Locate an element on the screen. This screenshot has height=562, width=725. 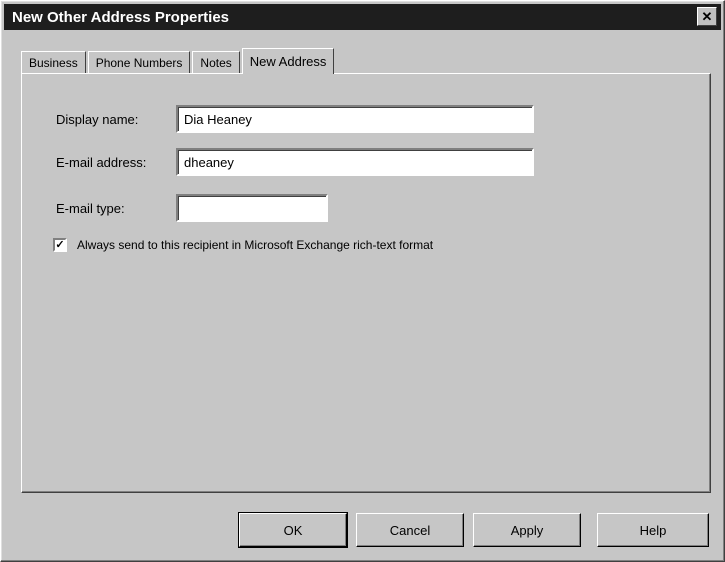
close-icon: ✕ is located at coordinates (707, 16).